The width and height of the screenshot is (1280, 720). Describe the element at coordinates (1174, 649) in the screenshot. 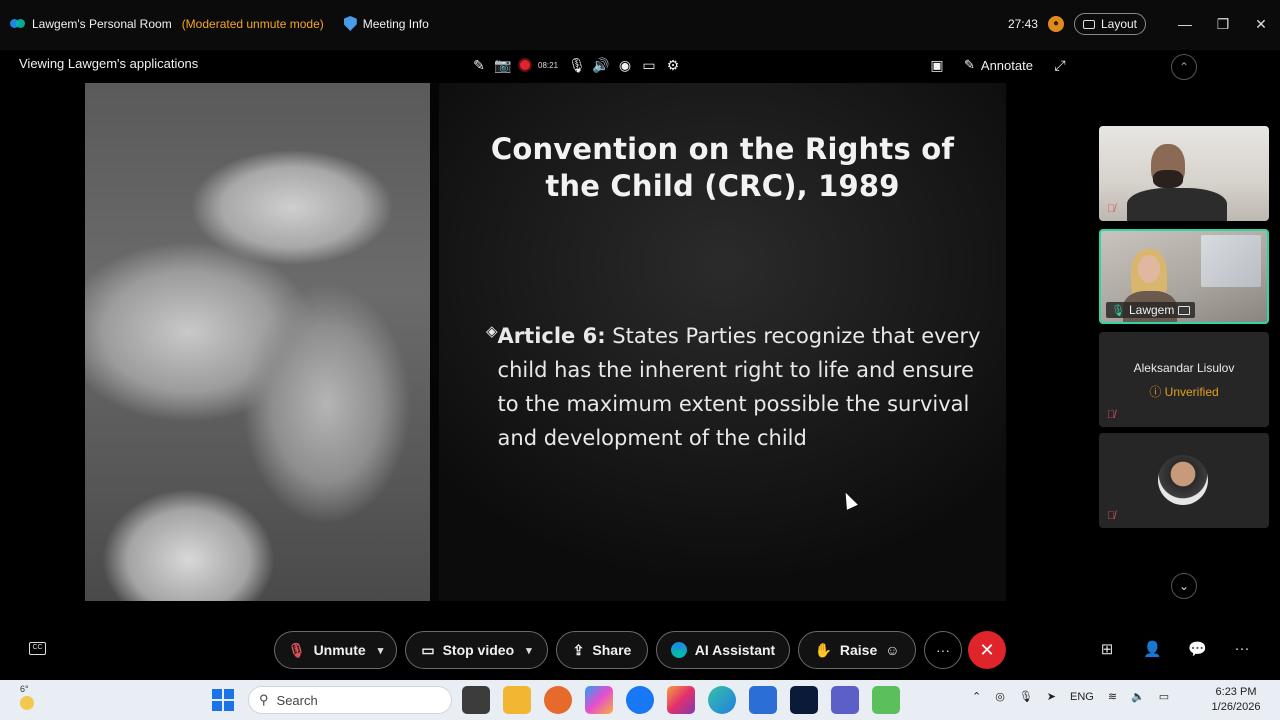

I see `panel-controls: ⊞ 👤 💬 ···` at that location.